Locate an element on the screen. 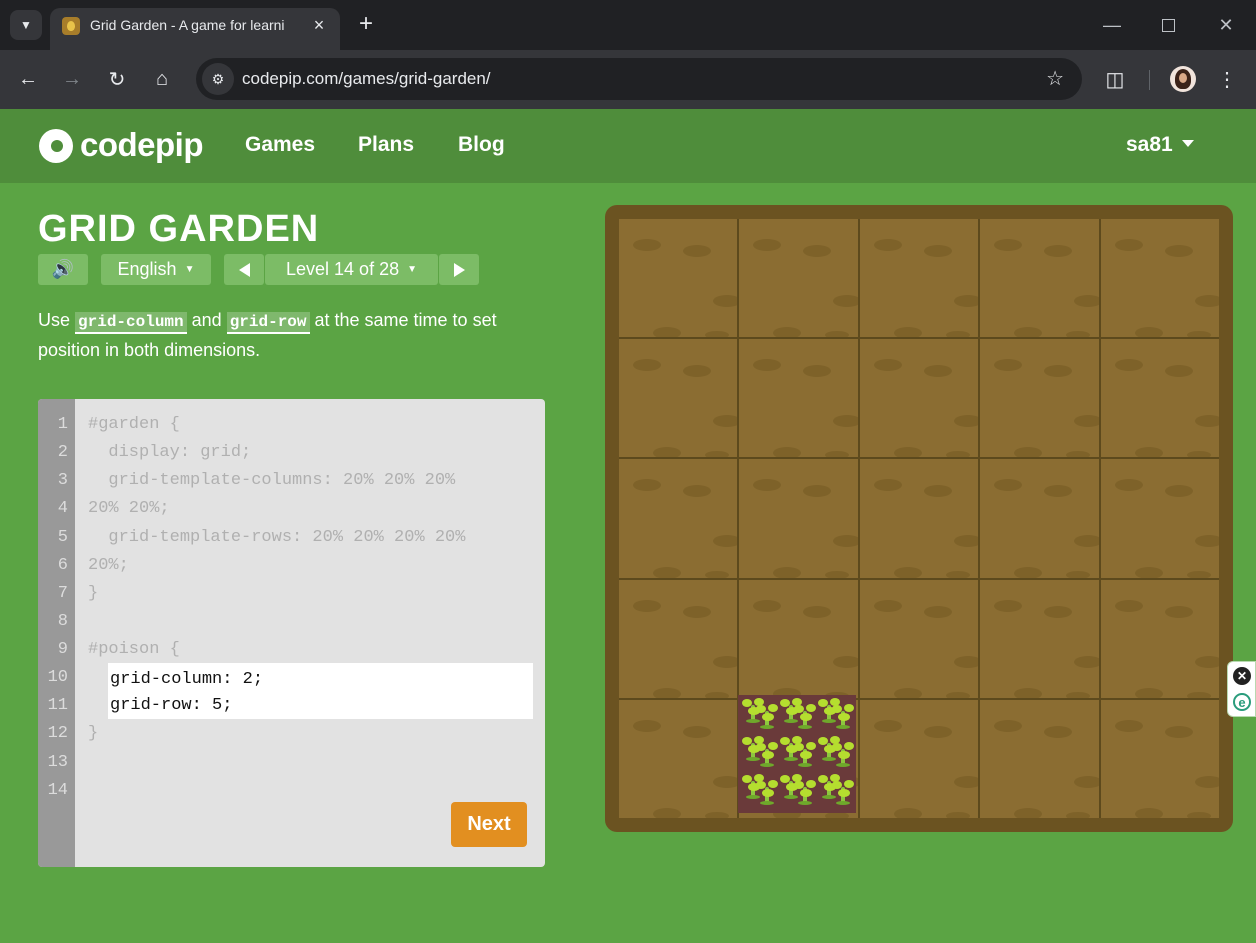  language-select: English ▼ is located at coordinates (156, 269).